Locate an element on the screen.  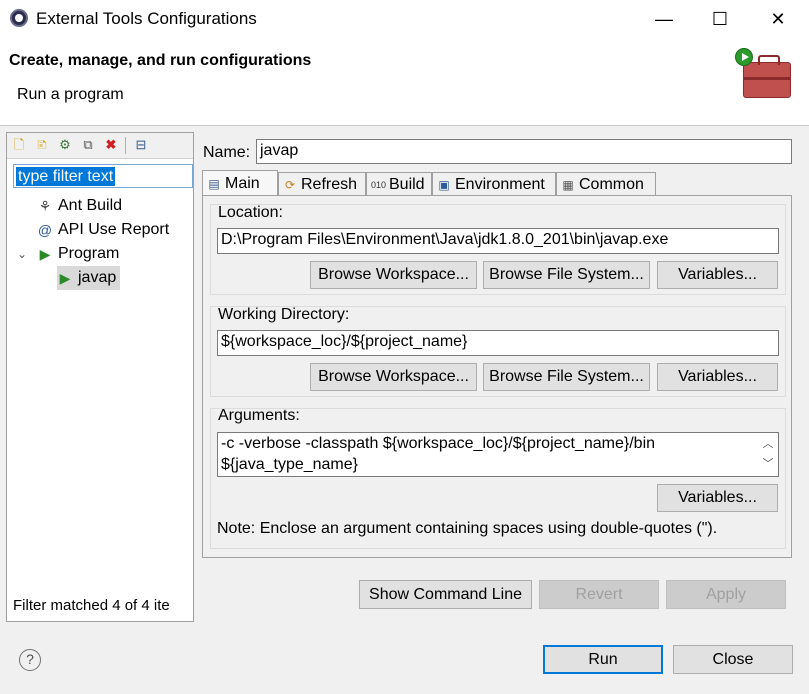
scroll-up-icon: ︿ is located at coordinates (768, 444).